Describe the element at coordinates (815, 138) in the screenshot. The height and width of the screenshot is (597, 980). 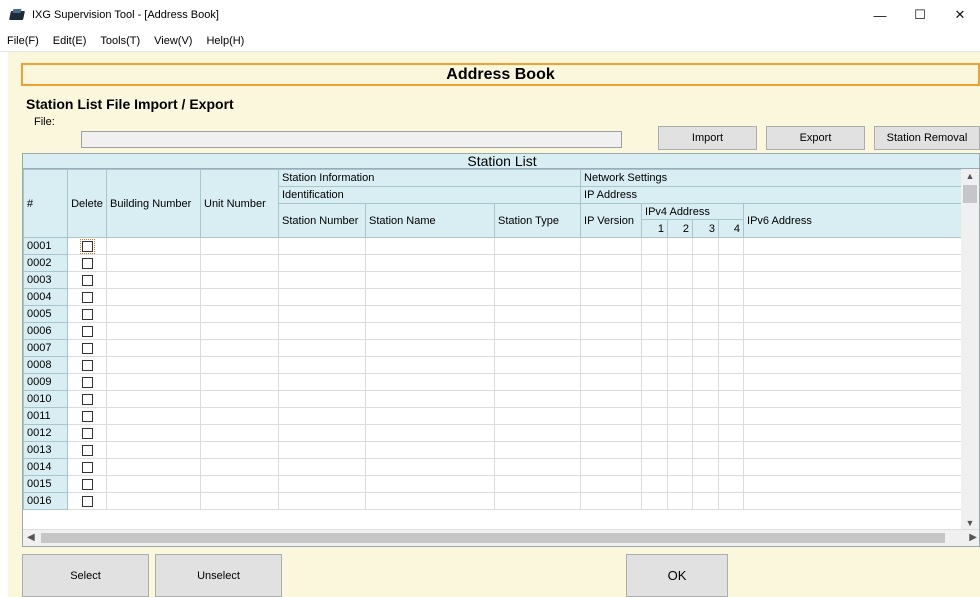
I see `export-button: Export` at that location.